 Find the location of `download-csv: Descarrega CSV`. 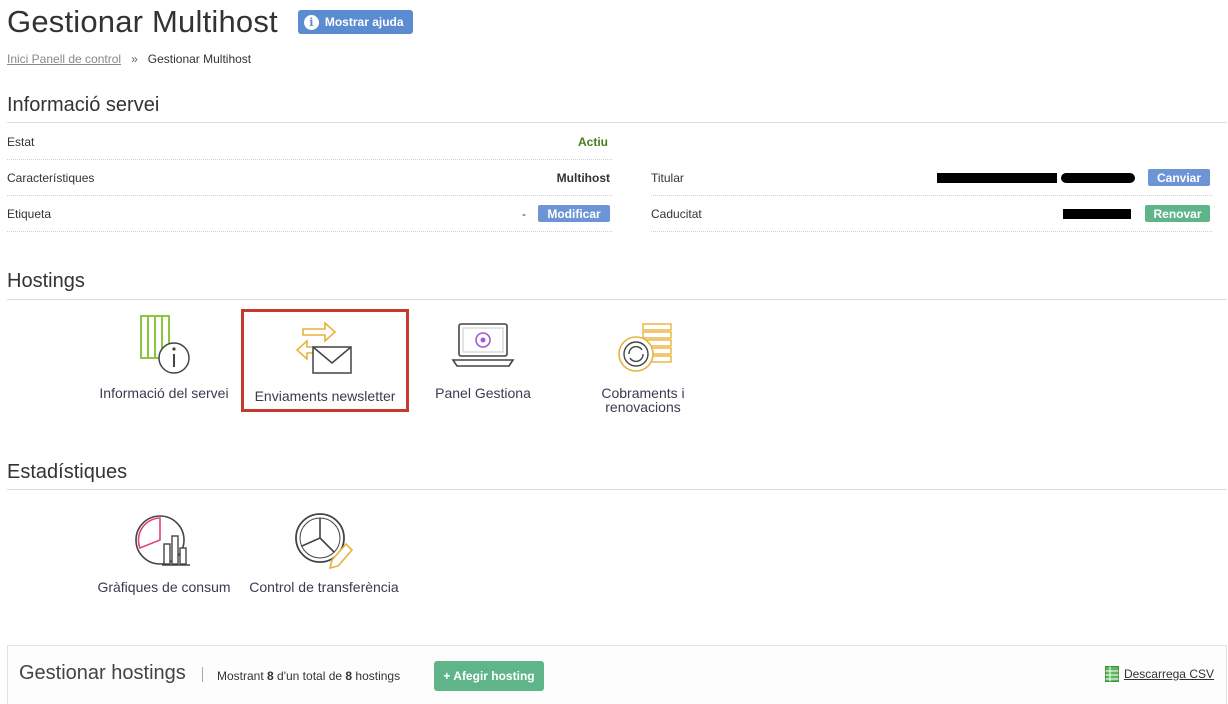

download-csv: Descarrega CSV is located at coordinates (1159, 674).